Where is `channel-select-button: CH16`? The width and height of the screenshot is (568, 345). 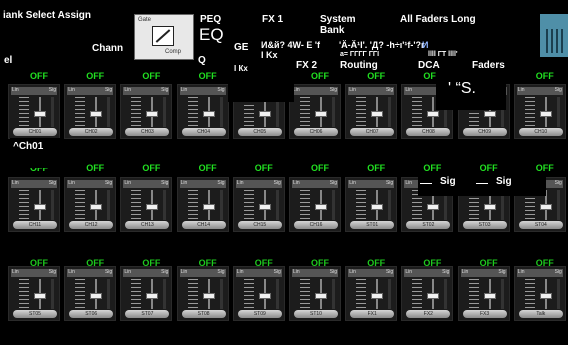
channel-select-button: CH16 is located at coordinates (316, 225).